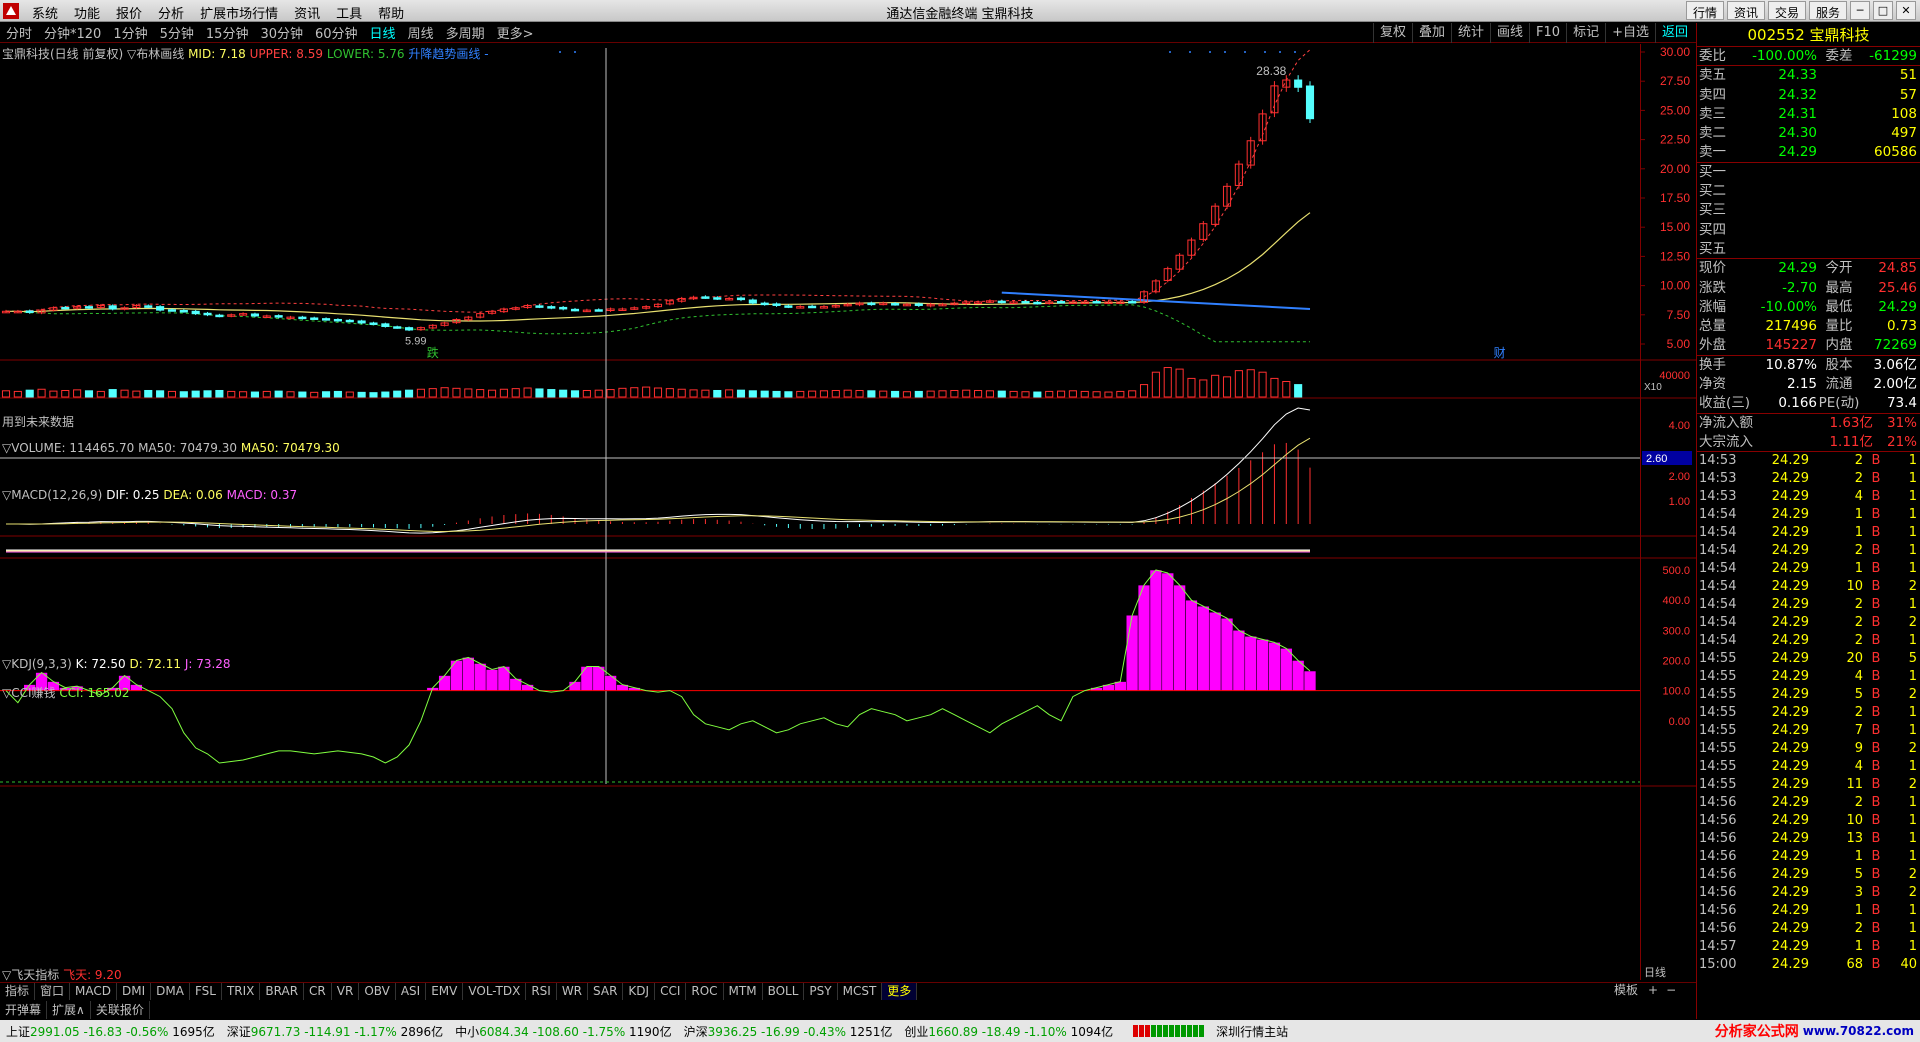  What do you see at coordinates (1671, 991) in the screenshot?
I see `remove-icon: −` at bounding box center [1671, 991].